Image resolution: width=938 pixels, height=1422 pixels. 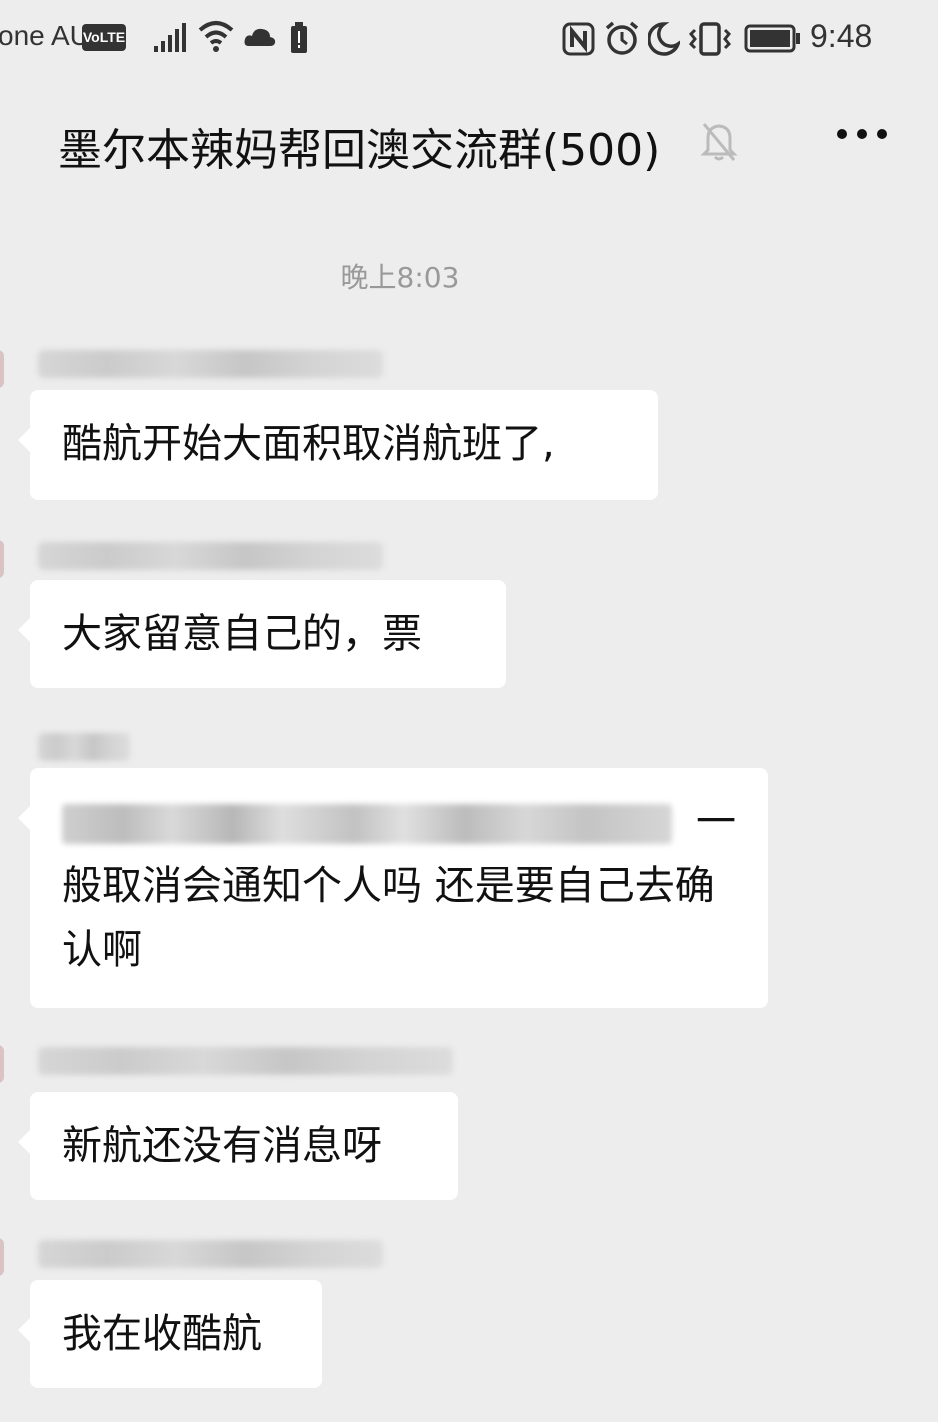 What do you see at coordinates (104, 37) in the screenshot?
I see `volte-badge: VoLTE` at bounding box center [104, 37].